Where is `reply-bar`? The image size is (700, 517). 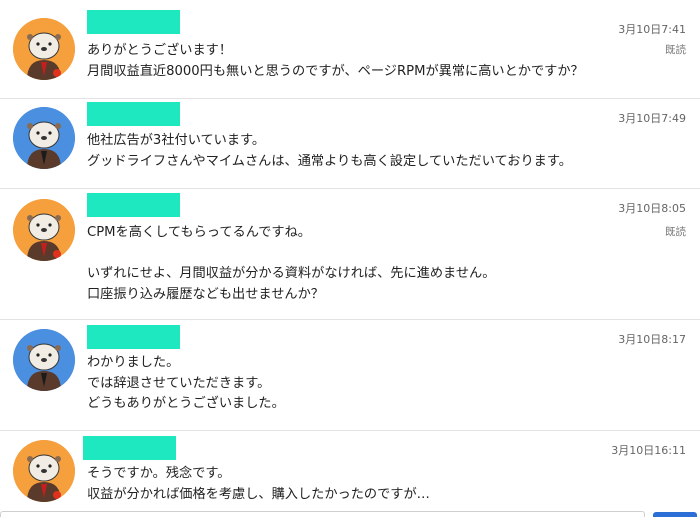
reply-bar is located at coordinates (350, 514).